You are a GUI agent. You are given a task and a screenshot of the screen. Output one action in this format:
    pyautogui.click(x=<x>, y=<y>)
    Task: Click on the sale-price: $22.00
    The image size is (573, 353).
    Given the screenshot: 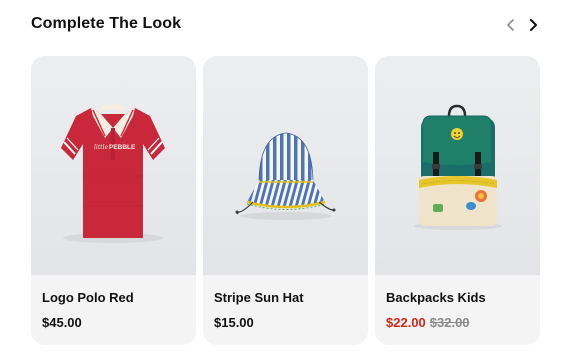 What is the action you would take?
    pyautogui.click(x=406, y=322)
    